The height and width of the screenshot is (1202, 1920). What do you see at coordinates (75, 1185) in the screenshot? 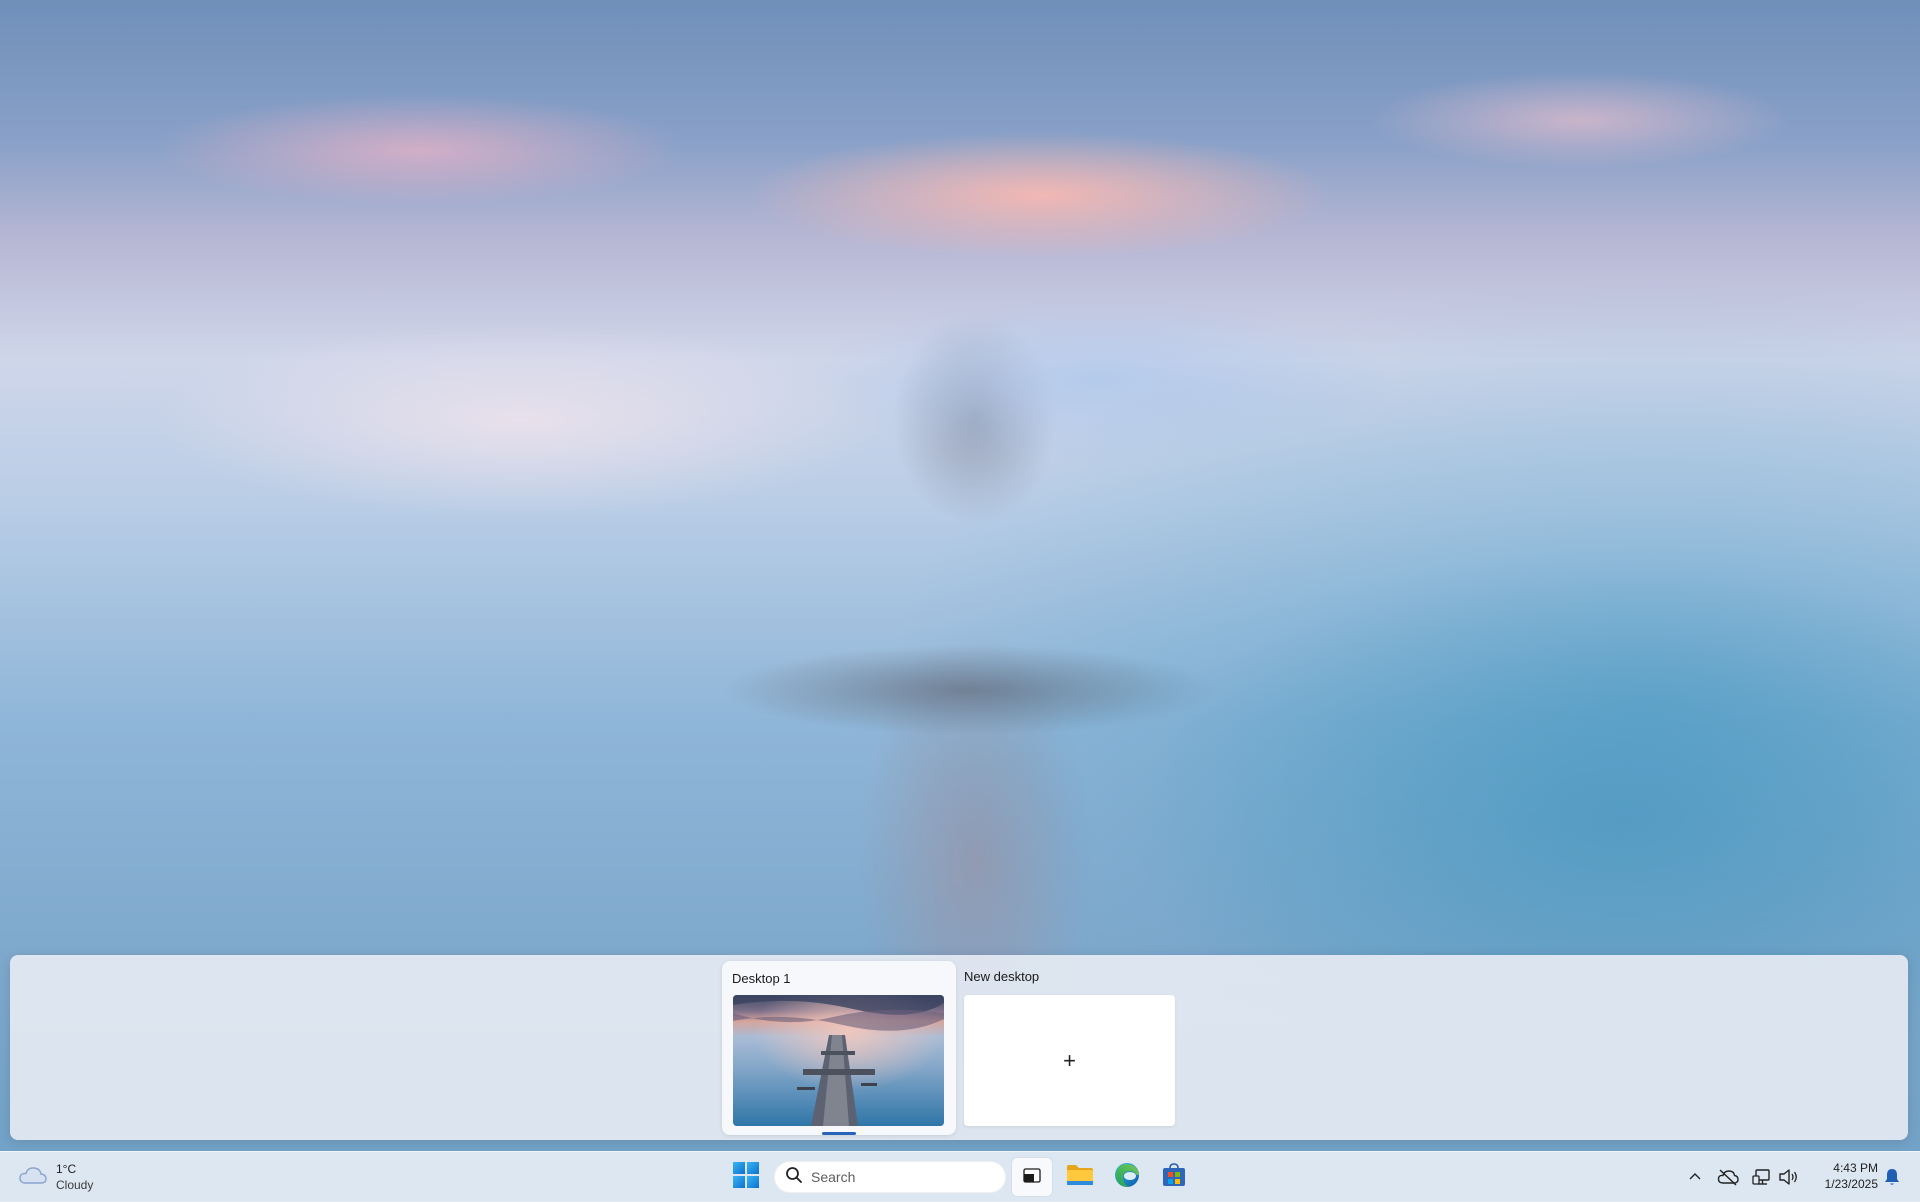
I see `weather-condition: Cloudy` at bounding box center [75, 1185].